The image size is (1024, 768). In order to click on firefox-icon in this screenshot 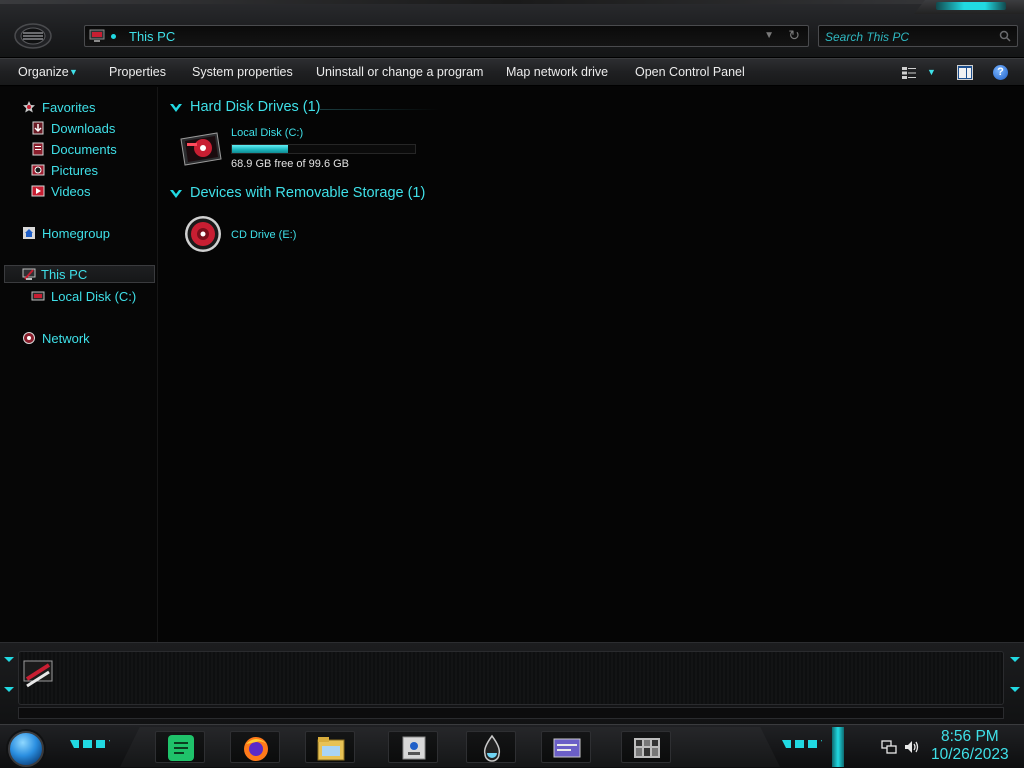, I will do `click(256, 749)`.